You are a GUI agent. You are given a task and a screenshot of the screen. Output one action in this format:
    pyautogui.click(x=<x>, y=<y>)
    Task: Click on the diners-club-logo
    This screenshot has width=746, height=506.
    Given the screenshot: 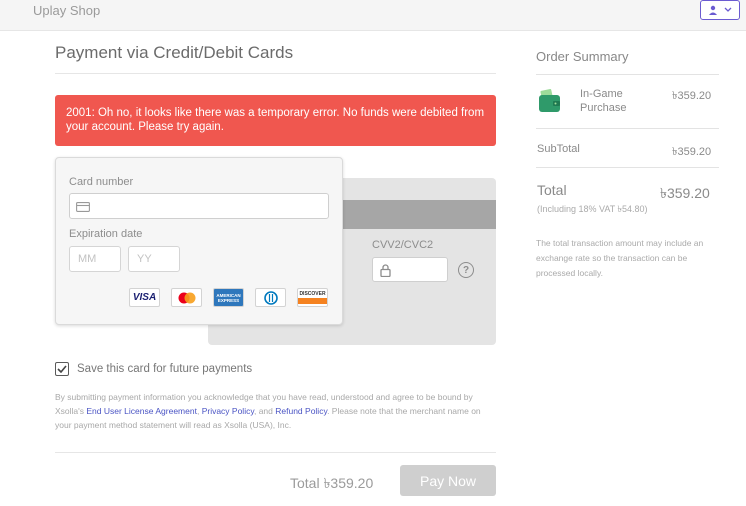 What is the action you would take?
    pyautogui.click(x=270, y=297)
    